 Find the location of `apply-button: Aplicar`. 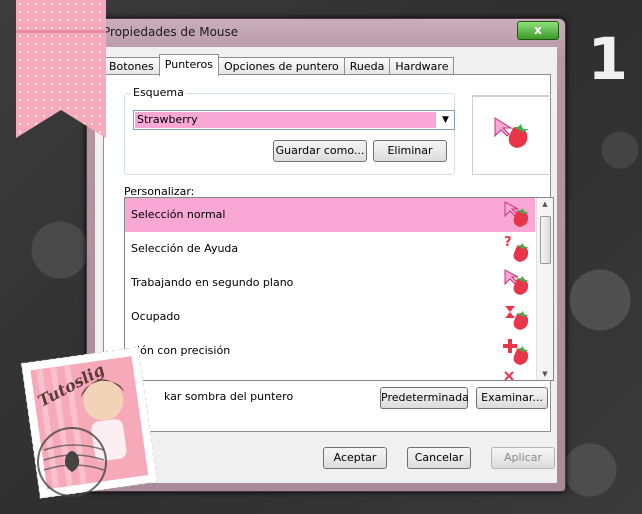

apply-button: Aplicar is located at coordinates (523, 458).